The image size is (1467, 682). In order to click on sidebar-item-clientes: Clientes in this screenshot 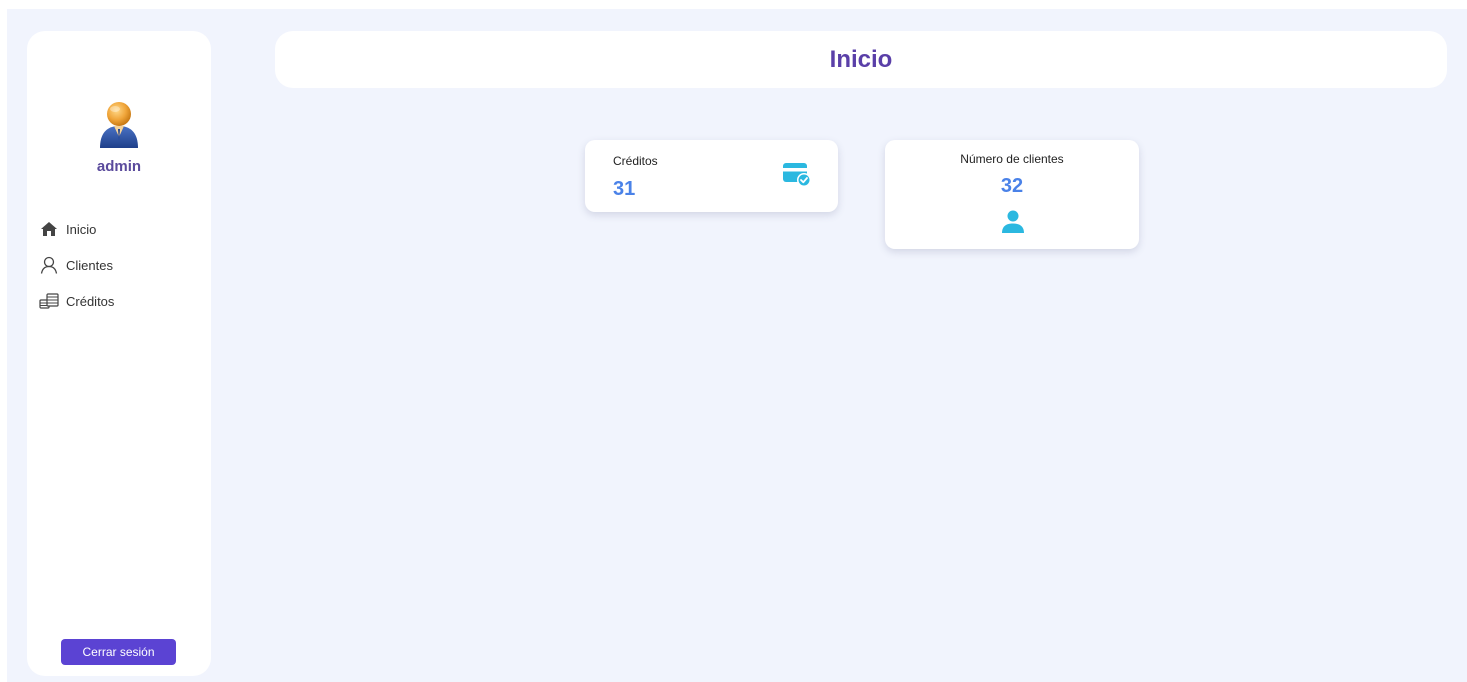, I will do `click(124, 265)`.